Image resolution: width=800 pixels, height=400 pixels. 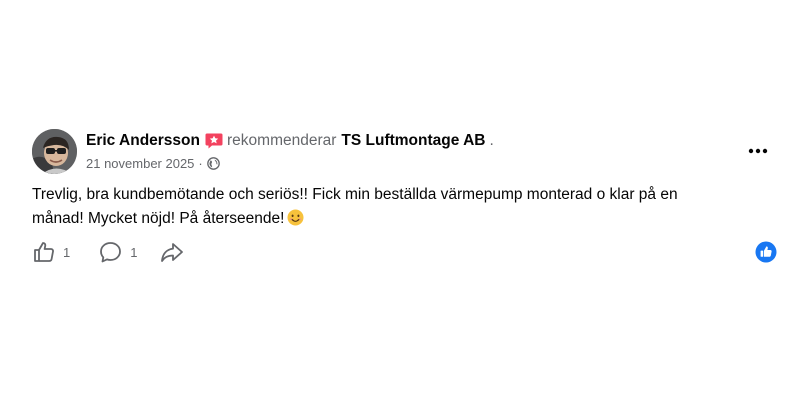 I want to click on page-name-link: TS Luftmontage AB, so click(x=413, y=141).